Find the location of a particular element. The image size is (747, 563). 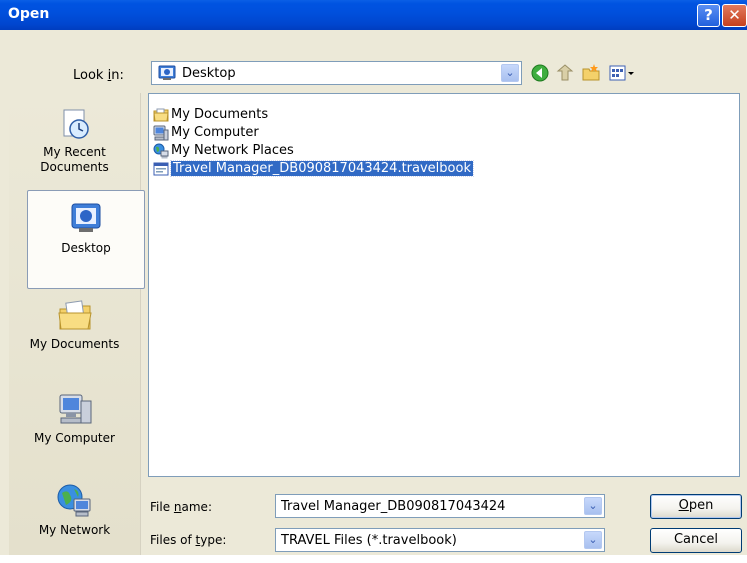

list-item: My Computer is located at coordinates (206, 133).